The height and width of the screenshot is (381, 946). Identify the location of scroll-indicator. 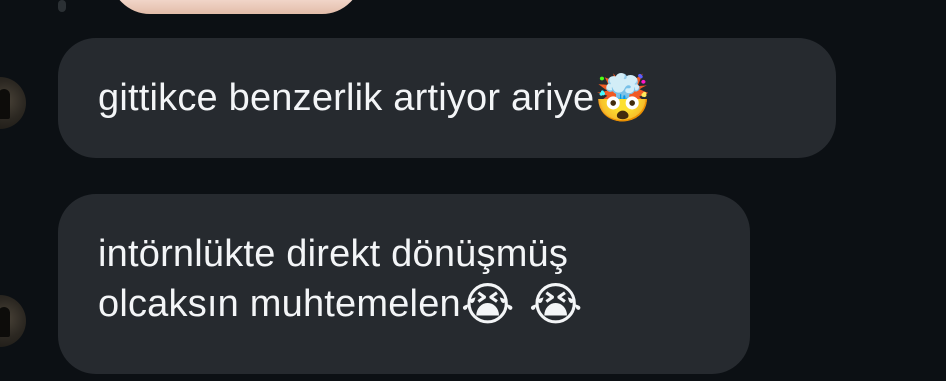
(62, 6).